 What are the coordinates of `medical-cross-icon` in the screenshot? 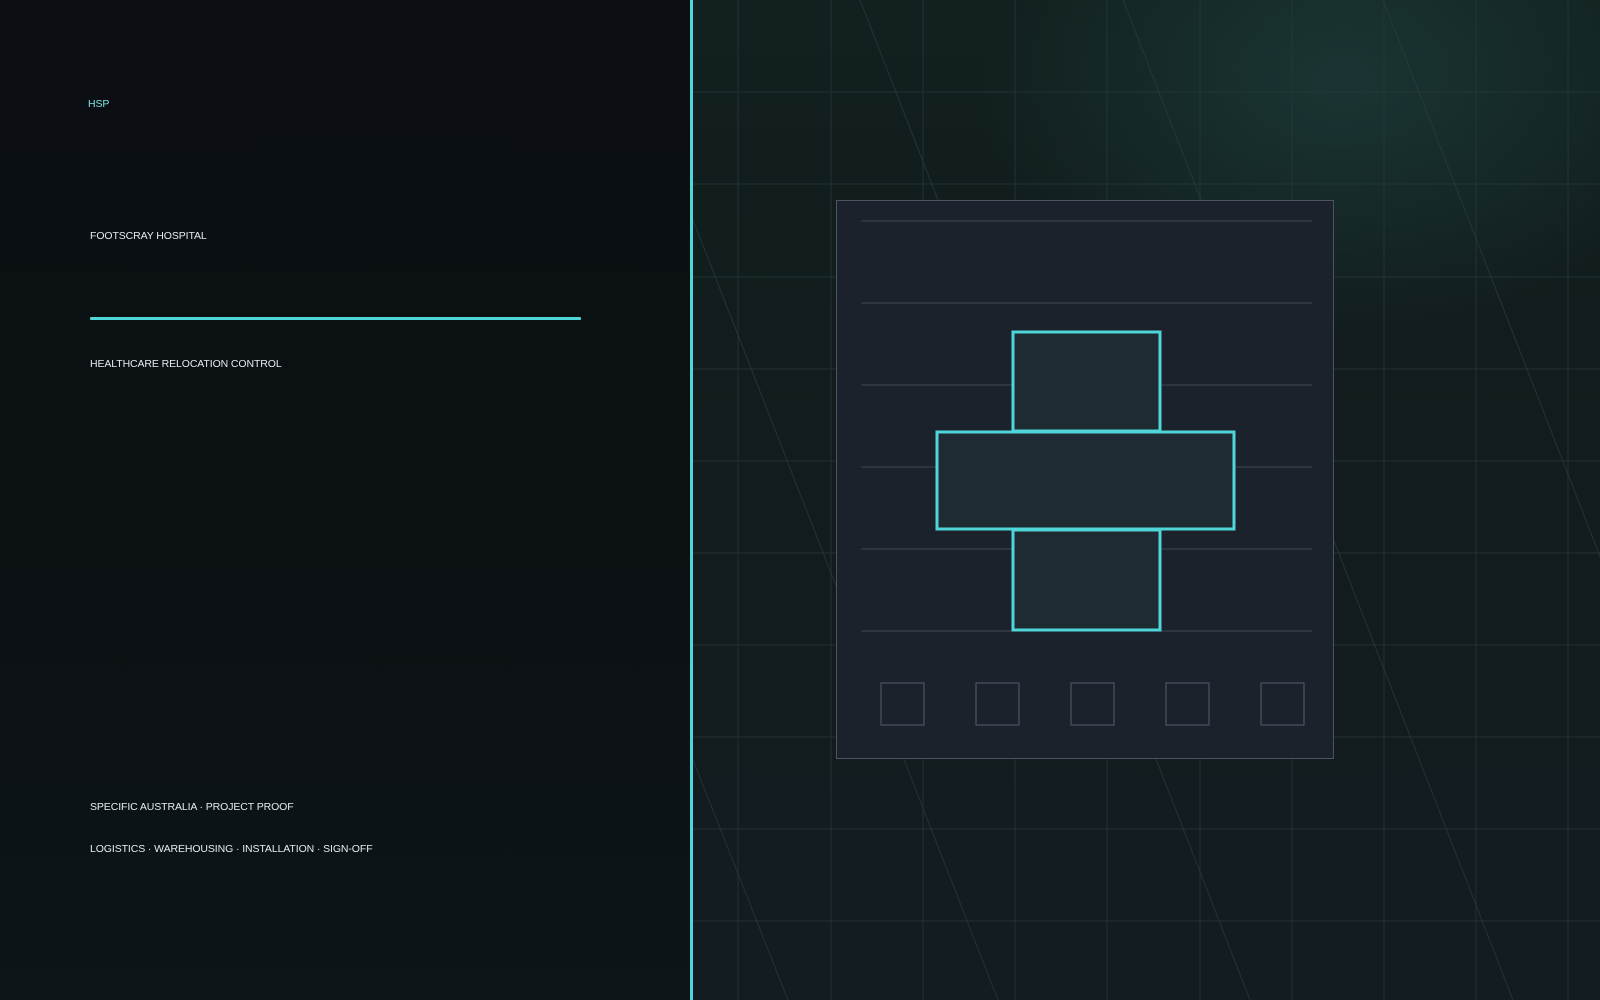 It's located at (1085, 481).